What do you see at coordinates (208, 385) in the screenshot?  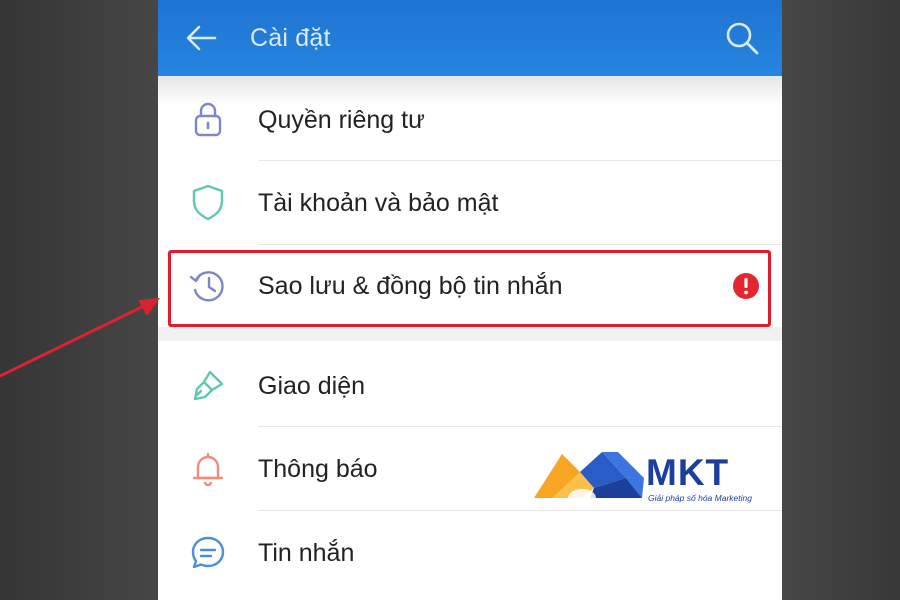 I see `paint-brush-icon` at bounding box center [208, 385].